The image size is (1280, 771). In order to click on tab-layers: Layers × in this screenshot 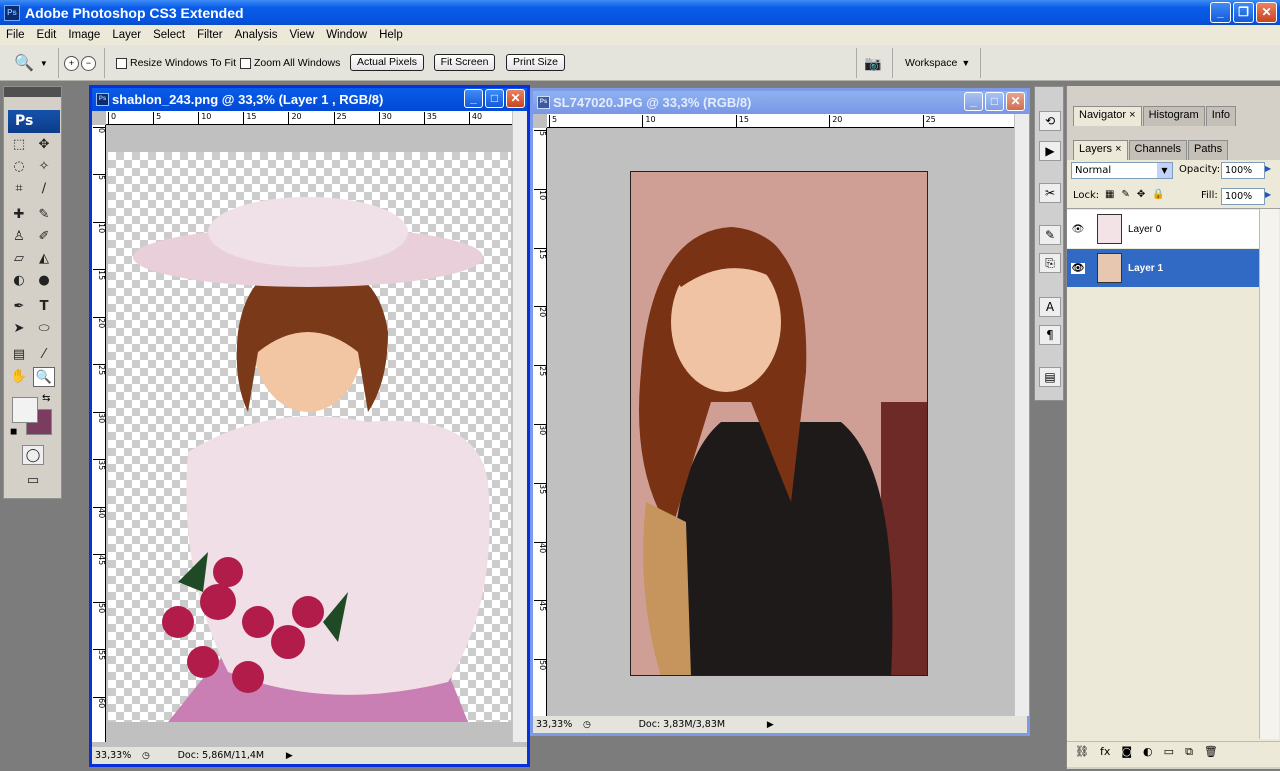, I will do `click(1100, 150)`.